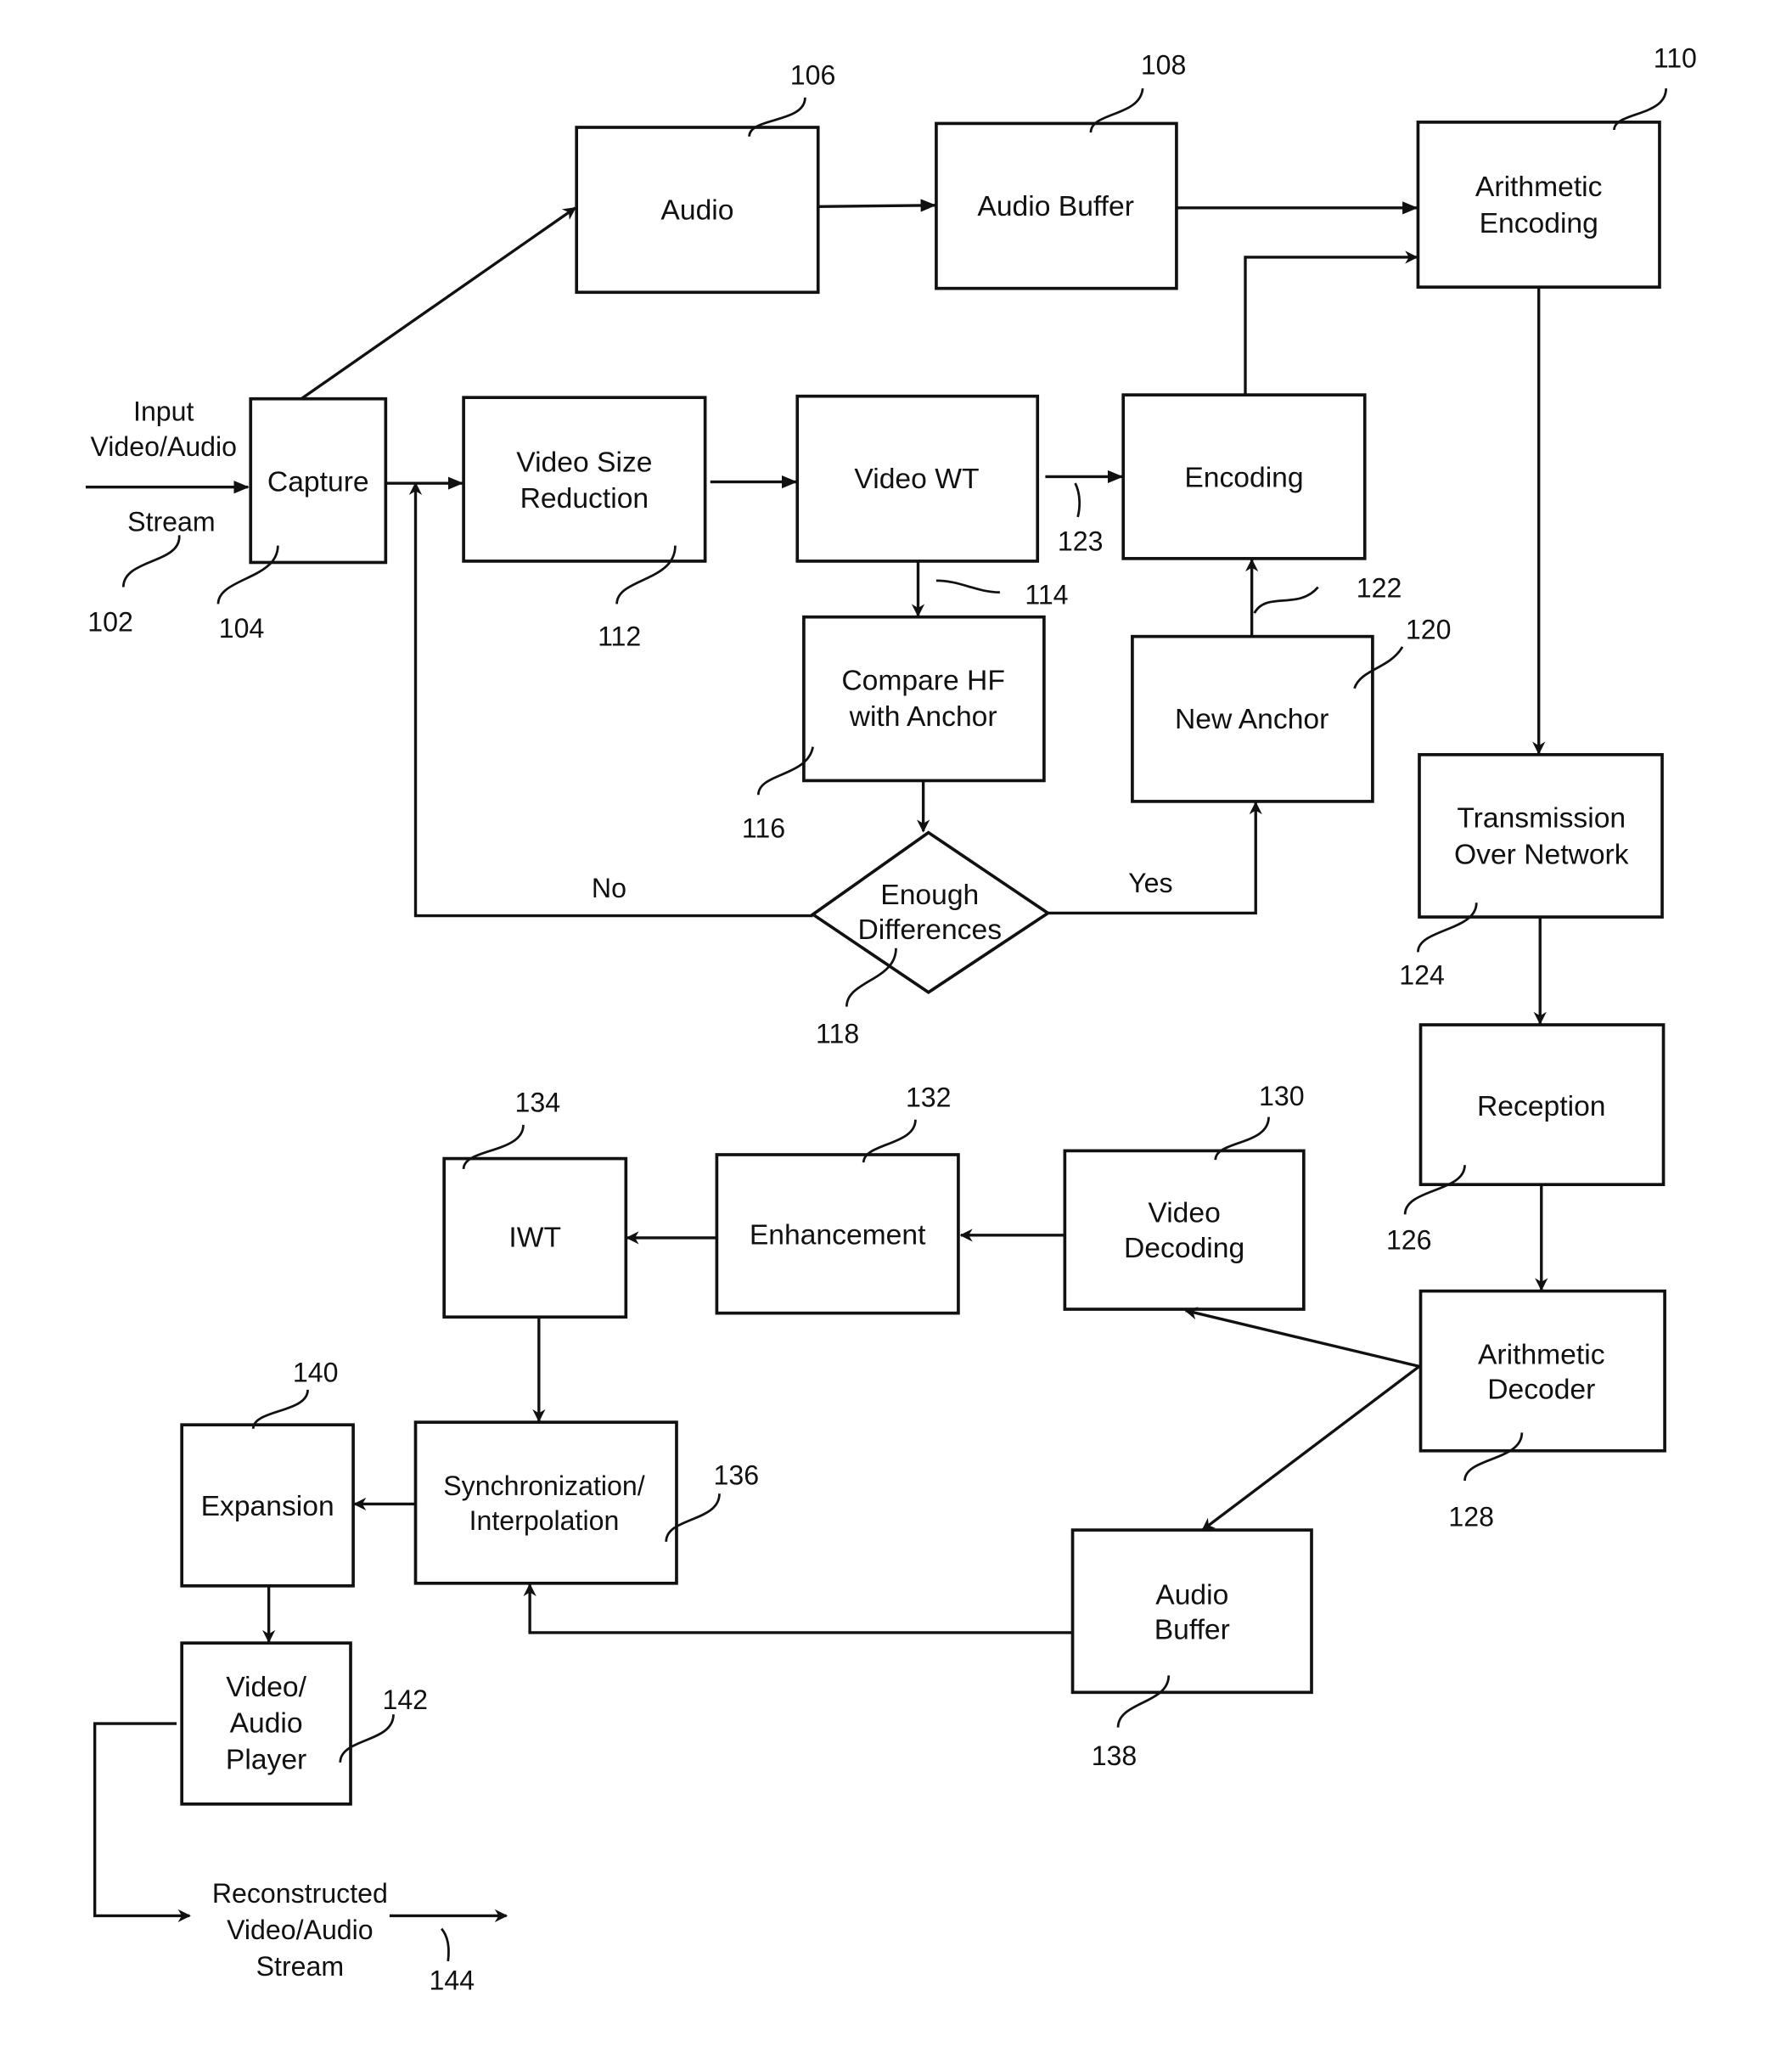  What do you see at coordinates (1471, 1517) in the screenshot?
I see `ref-128: 128` at bounding box center [1471, 1517].